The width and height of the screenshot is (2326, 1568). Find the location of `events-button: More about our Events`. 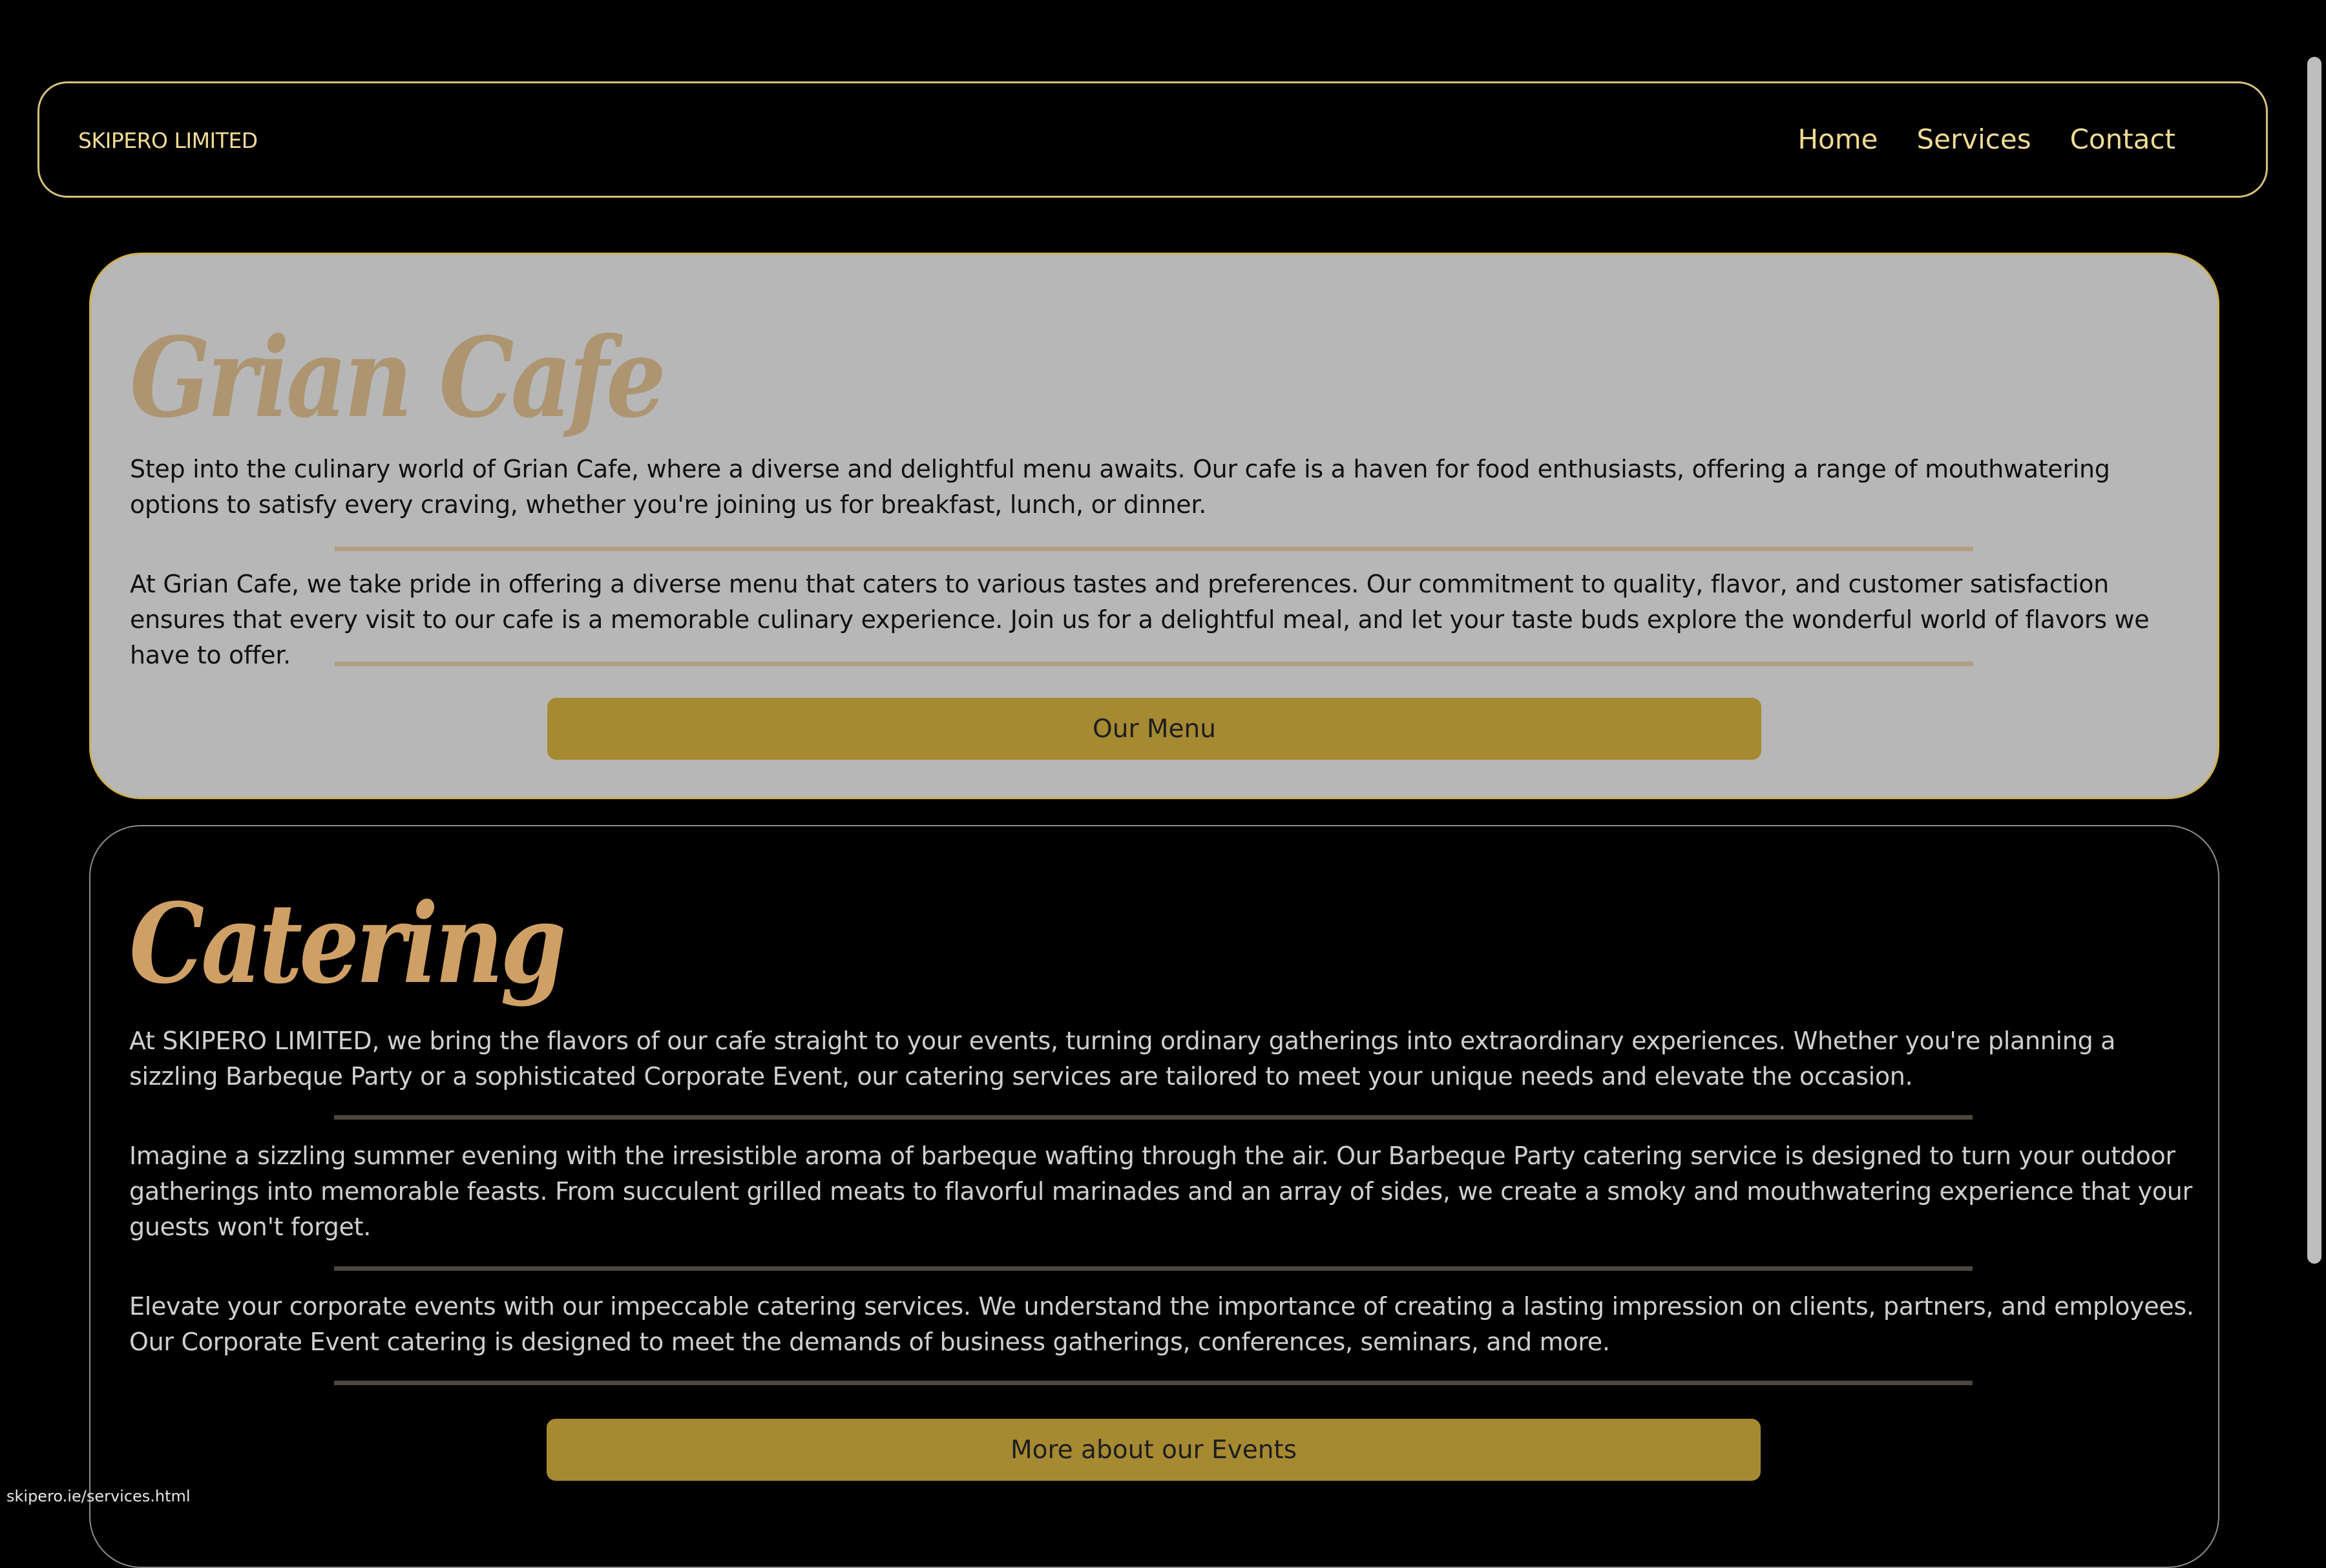

events-button: More about our Events is located at coordinates (1154, 1450).